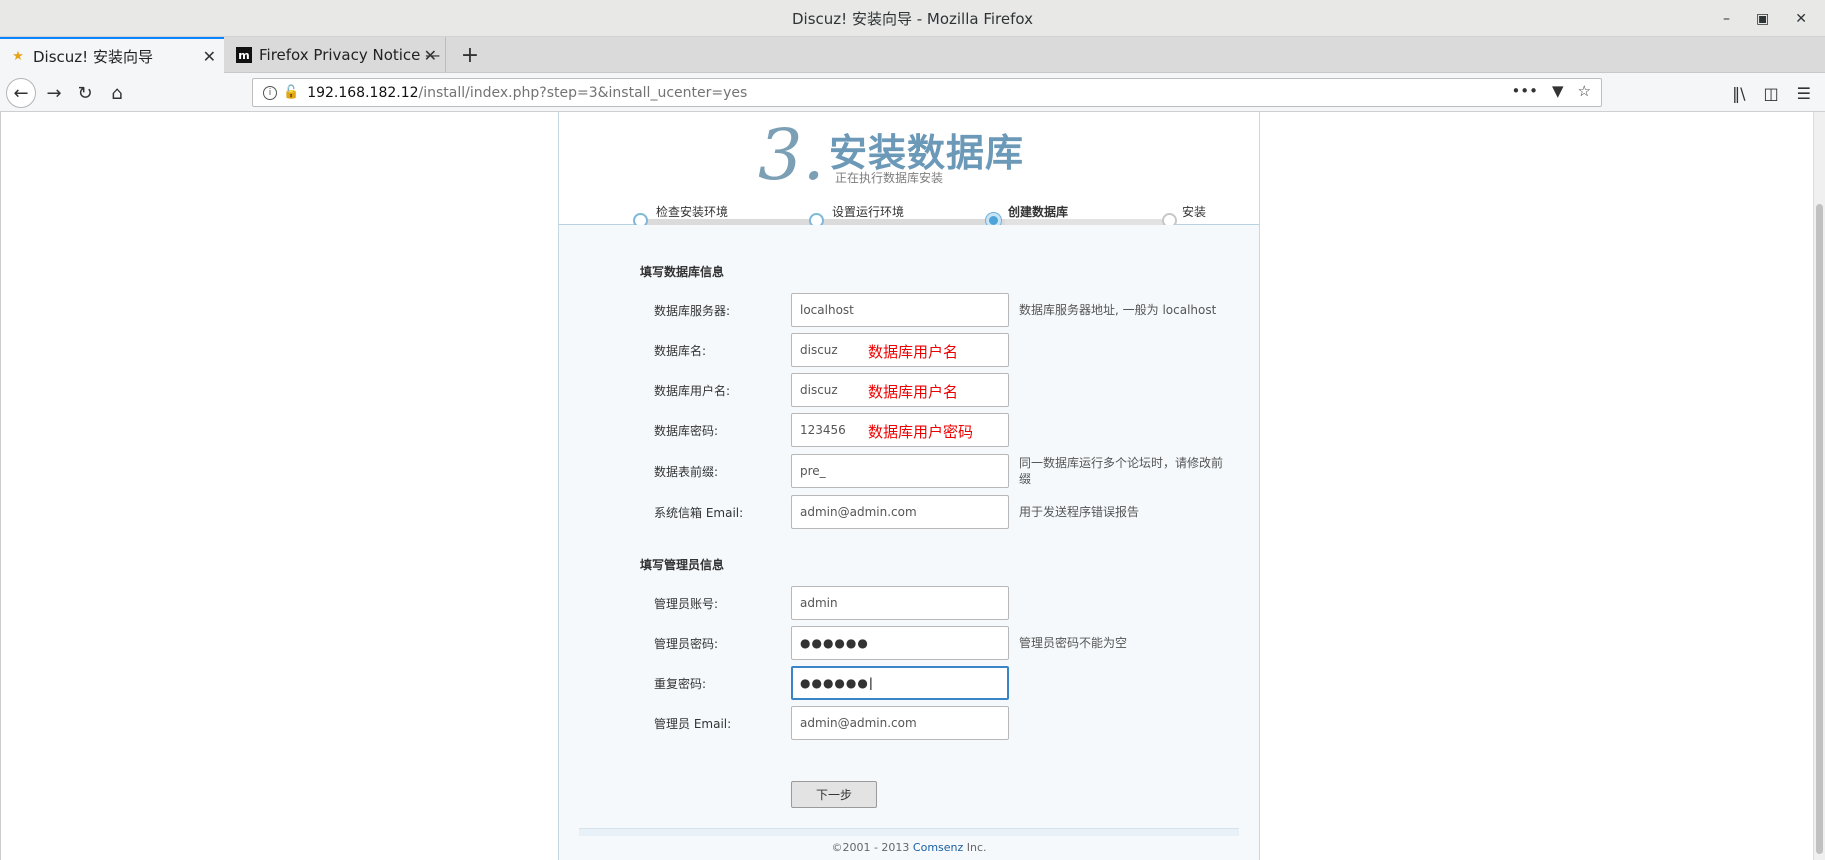 Image resolution: width=1825 pixels, height=860 pixels. What do you see at coordinates (1121, 471) in the screenshot?
I see `field-hint: 同一数据库运行多个论坛时，请修改前缀` at bounding box center [1121, 471].